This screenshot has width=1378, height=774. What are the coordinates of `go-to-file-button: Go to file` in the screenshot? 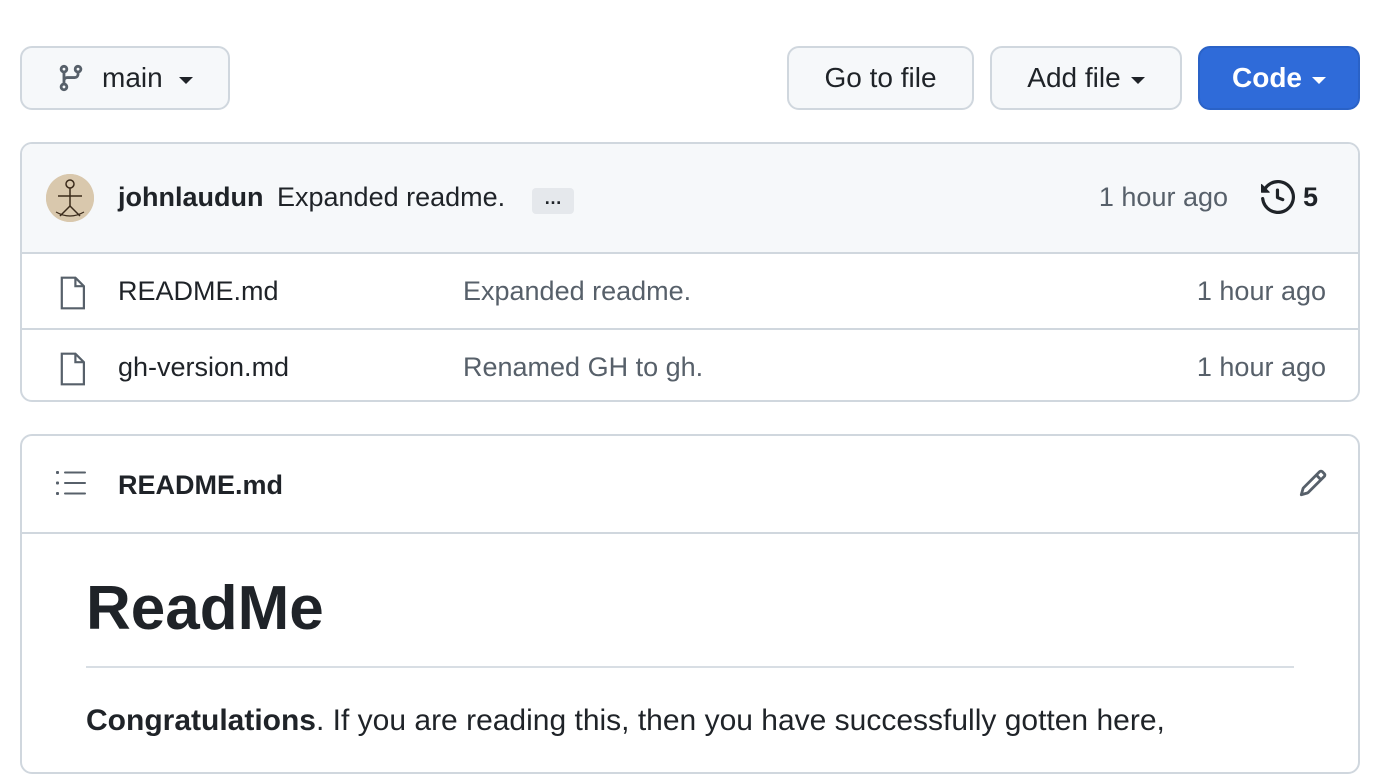 It's located at (880, 78).